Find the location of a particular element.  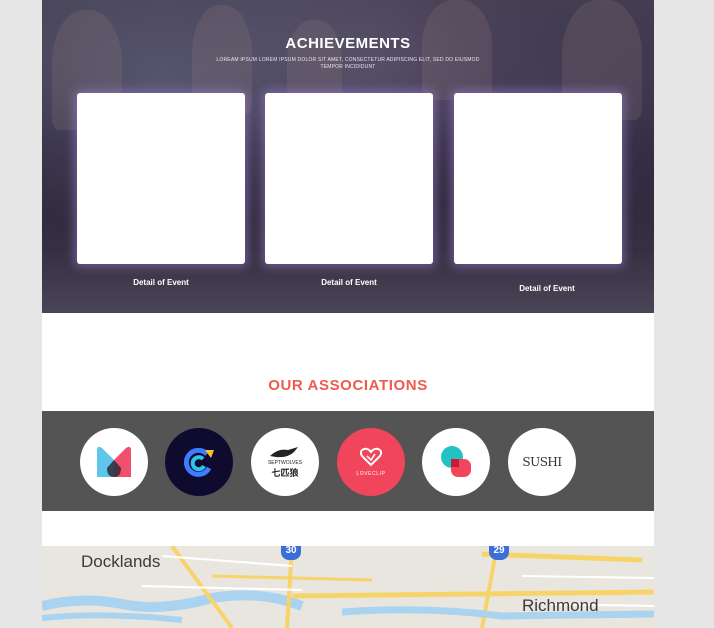

sushi-logo: SUSHI is located at coordinates (542, 462).